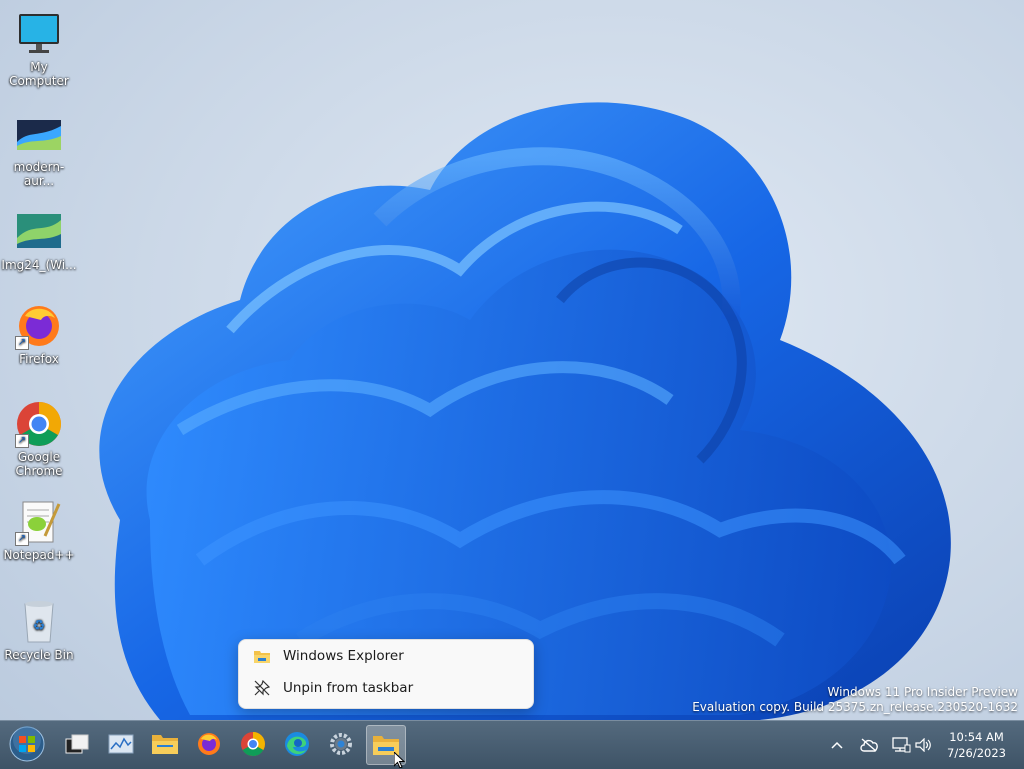  I want to click on jump-list-item-unpin: Unpin from taskbar, so click(386, 688).